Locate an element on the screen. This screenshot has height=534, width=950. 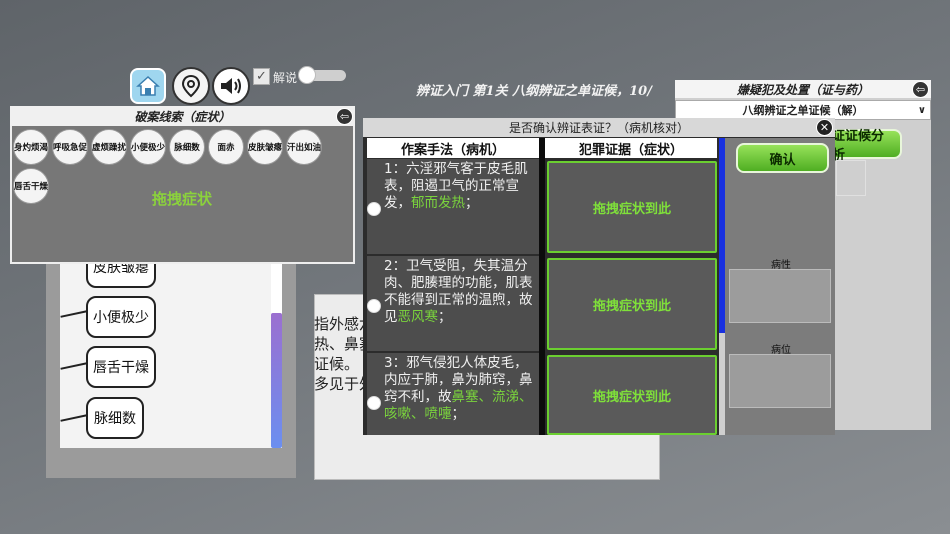
symptom-chip: 汗出如油 is located at coordinates (304, 147).